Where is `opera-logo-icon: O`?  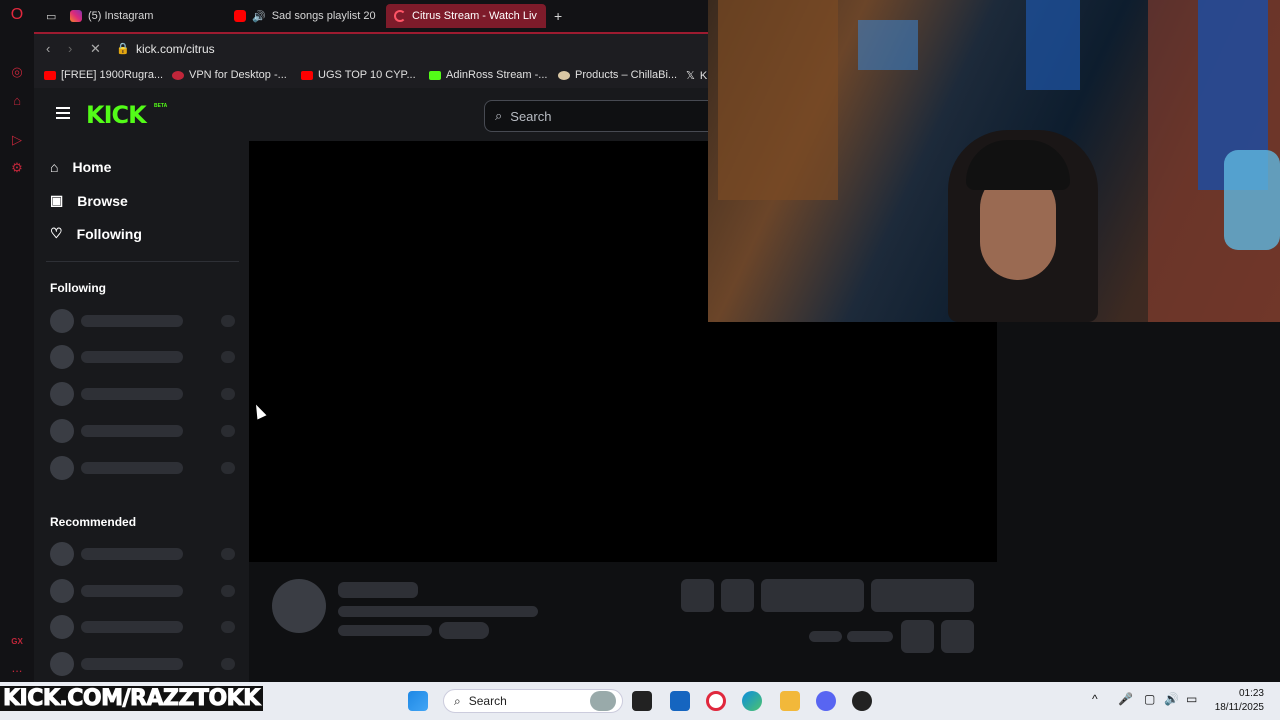 opera-logo-icon: O is located at coordinates (17, 15).